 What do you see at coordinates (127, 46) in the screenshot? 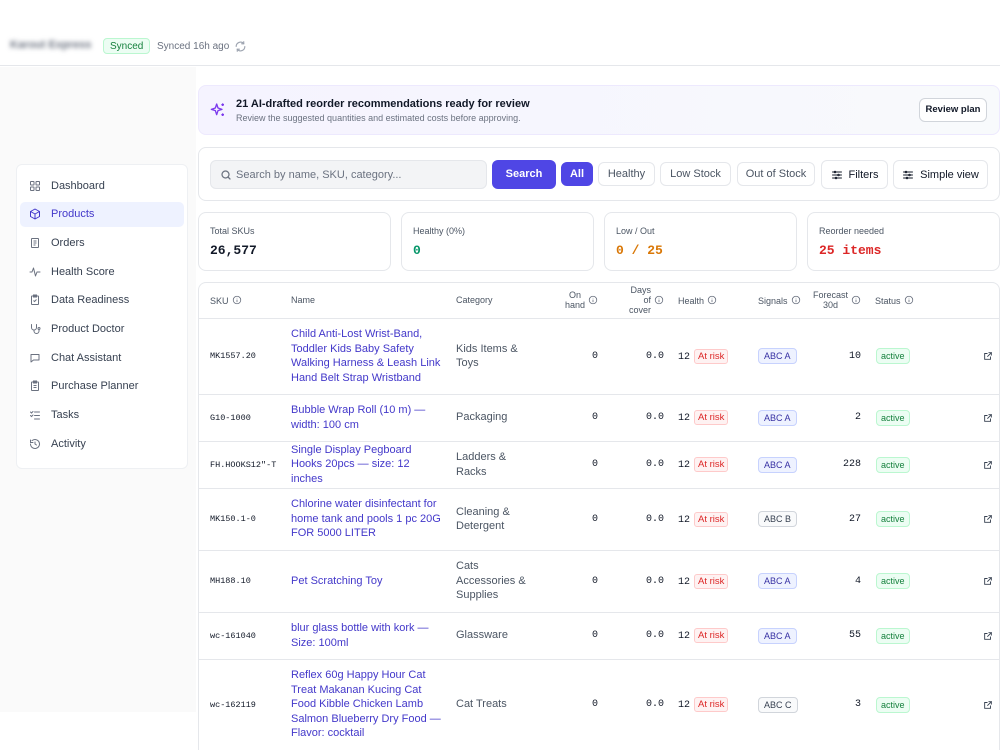
I see `sync-status-badge: Synced` at bounding box center [127, 46].